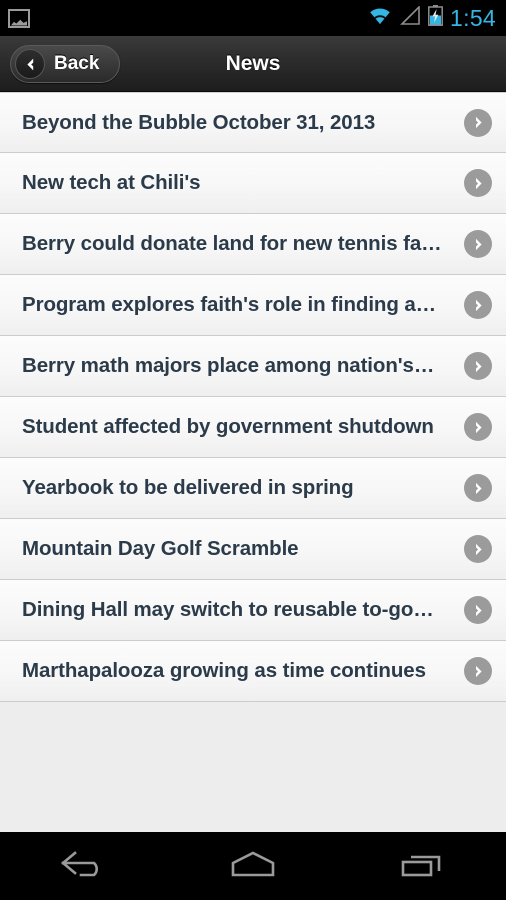  What do you see at coordinates (199, 122) in the screenshot?
I see `list-item-title: Beyond the Bubble October 31, 2013` at bounding box center [199, 122].